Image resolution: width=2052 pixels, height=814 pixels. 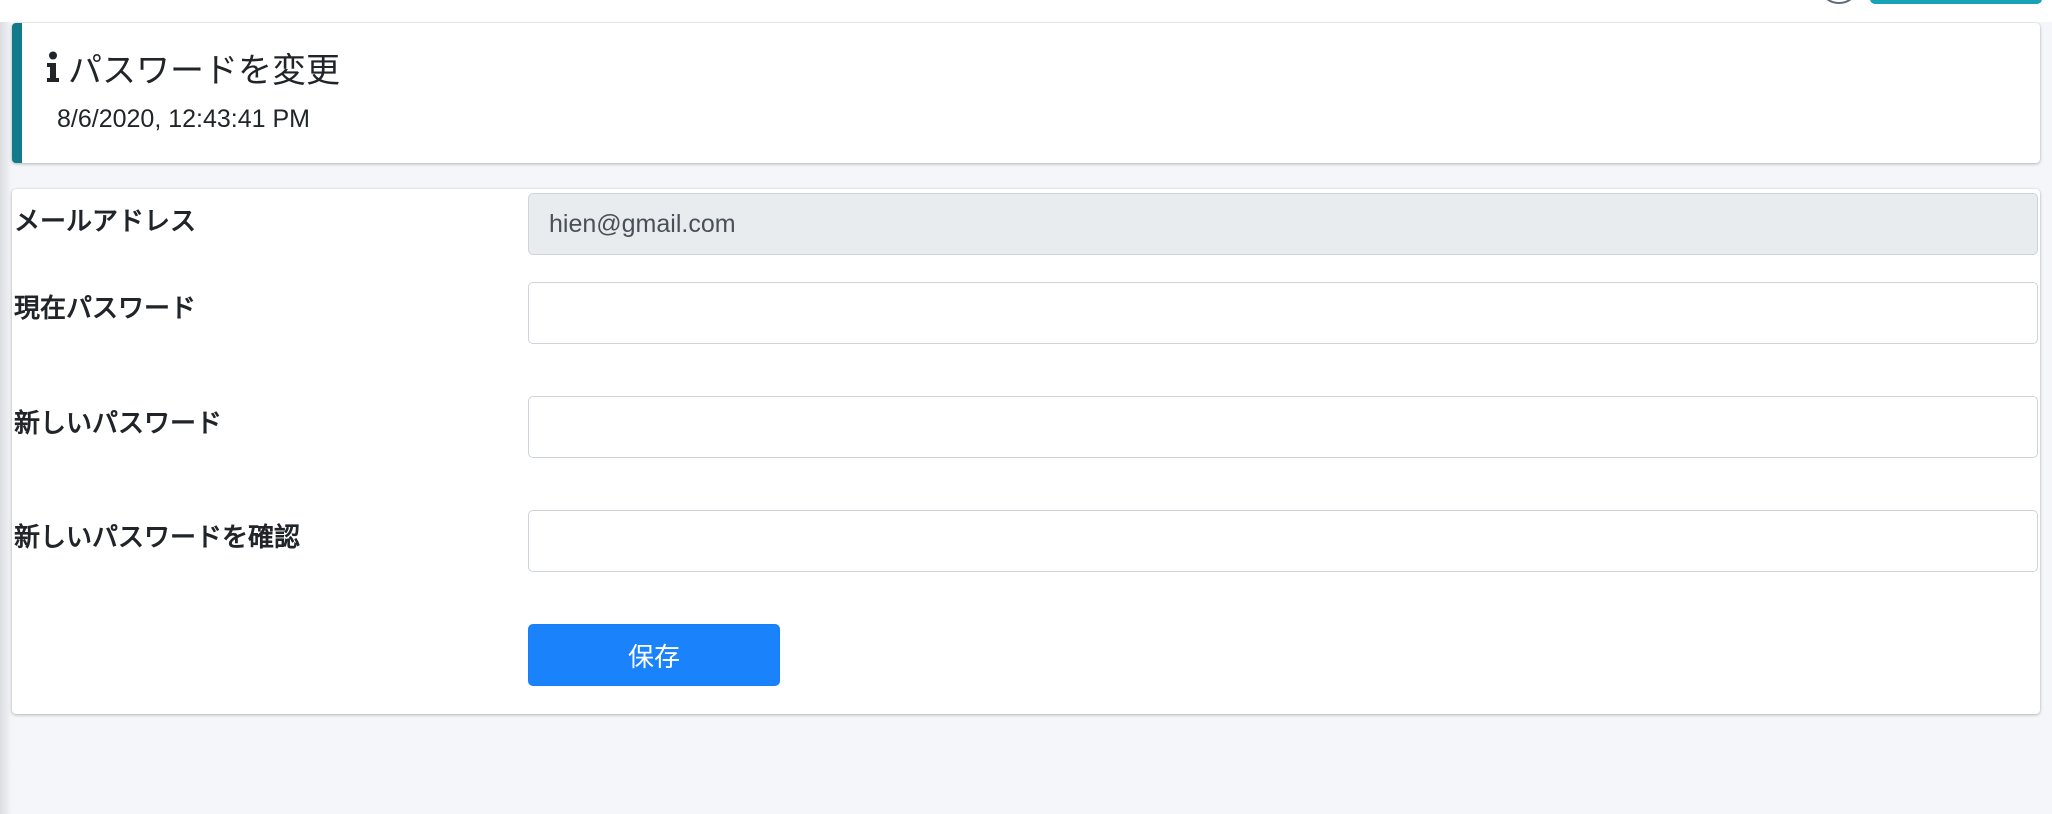 I want to click on navbar-button, so click(x=1956, y=2).